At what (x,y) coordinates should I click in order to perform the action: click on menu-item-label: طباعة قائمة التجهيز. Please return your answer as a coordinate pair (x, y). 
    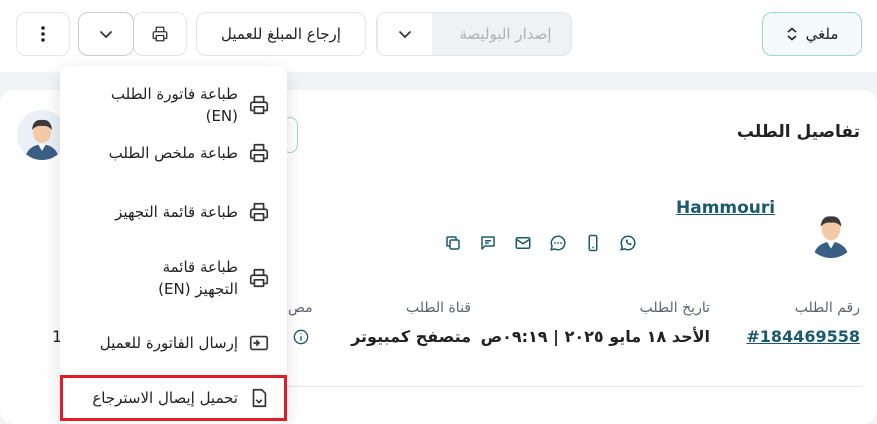
    Looking at the image, I should click on (176, 212).